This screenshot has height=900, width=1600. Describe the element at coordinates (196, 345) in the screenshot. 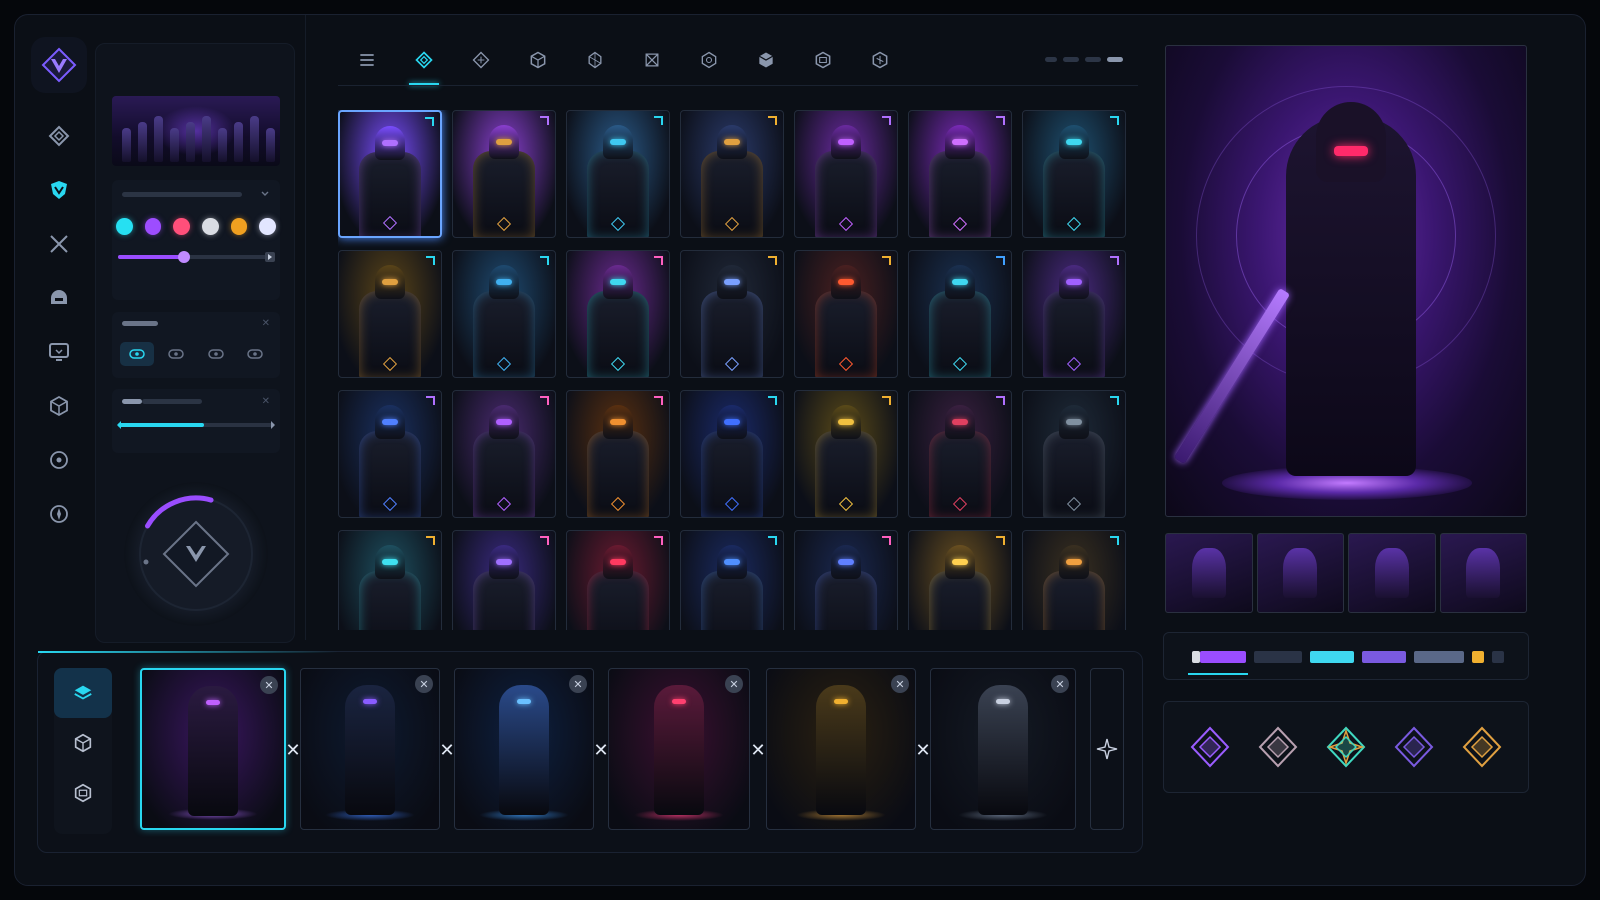

I see `mode-section: ✕` at that location.